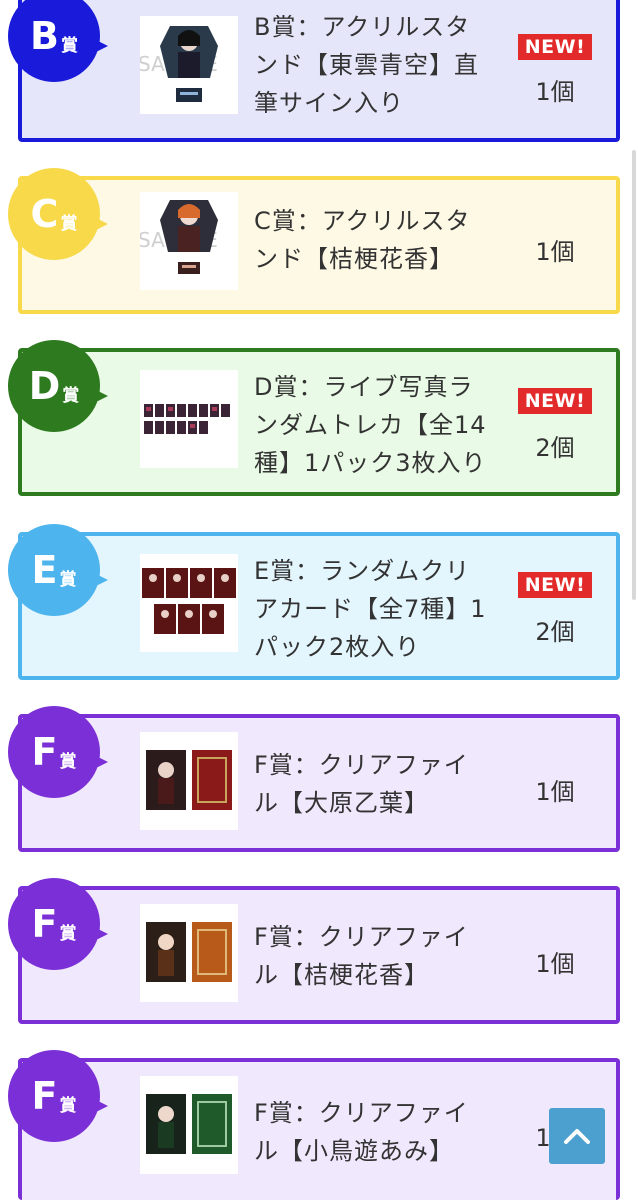 This screenshot has height=1200, width=638. What do you see at coordinates (189, 419) in the screenshot?
I see `prize-image-trading-cards` at bounding box center [189, 419].